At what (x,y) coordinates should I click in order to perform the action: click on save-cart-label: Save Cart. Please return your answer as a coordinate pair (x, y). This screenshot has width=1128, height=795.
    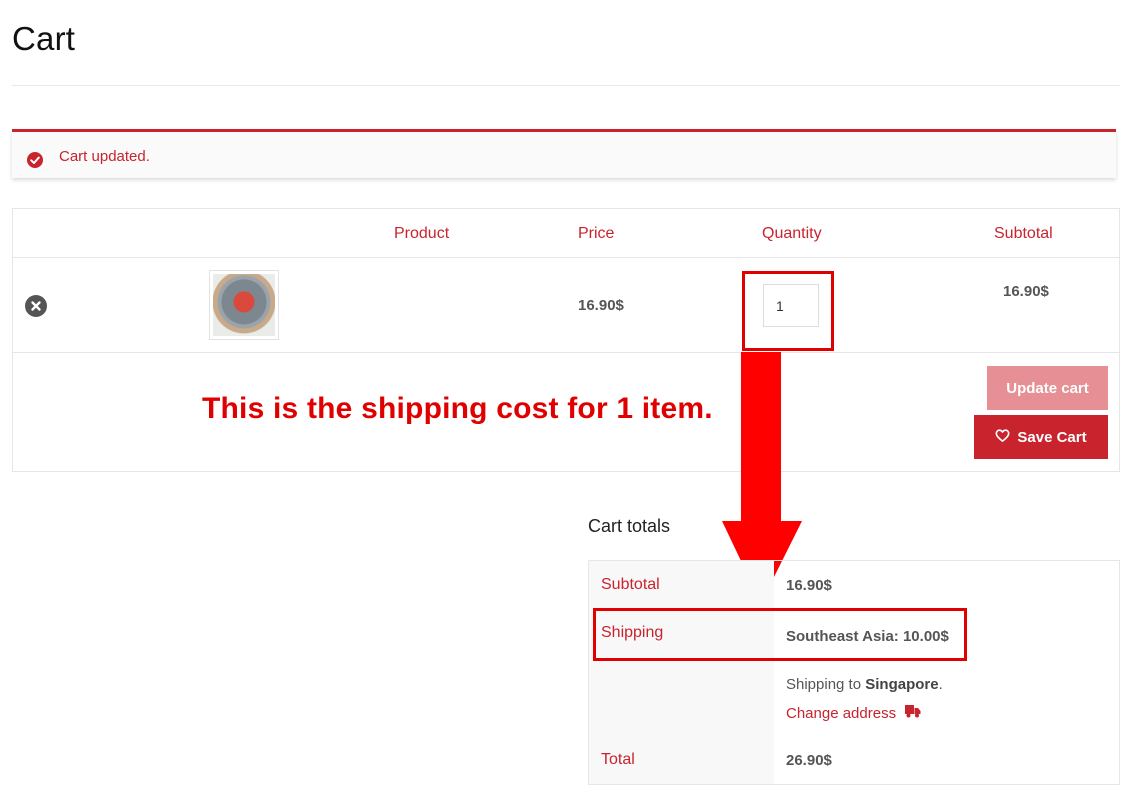
    Looking at the image, I should click on (1052, 437).